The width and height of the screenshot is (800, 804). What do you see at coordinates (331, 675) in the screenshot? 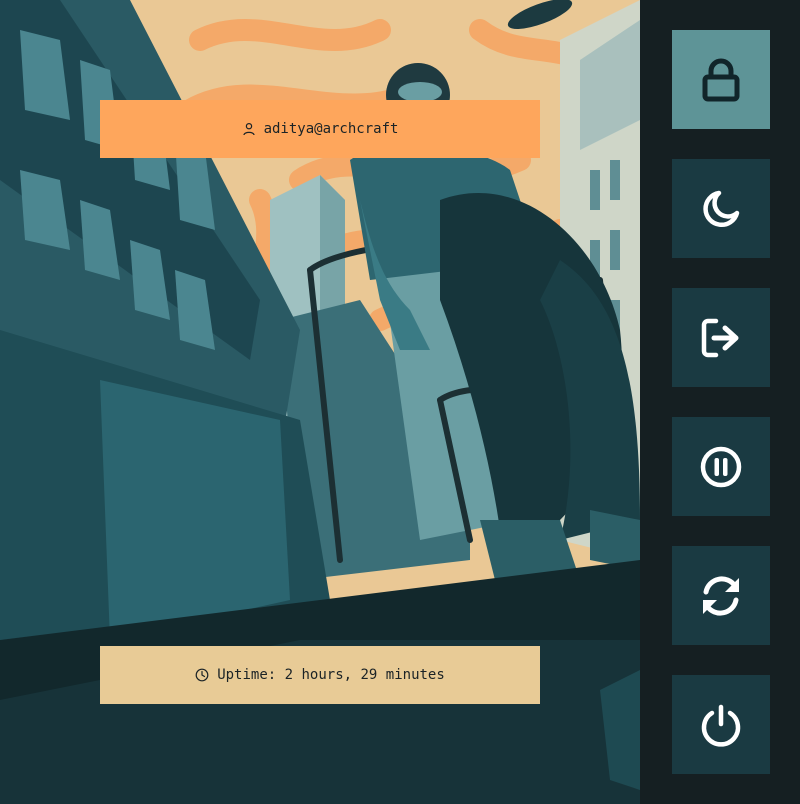
I see `uptime-label: Uptime: 2 hours, 29 minutes` at bounding box center [331, 675].